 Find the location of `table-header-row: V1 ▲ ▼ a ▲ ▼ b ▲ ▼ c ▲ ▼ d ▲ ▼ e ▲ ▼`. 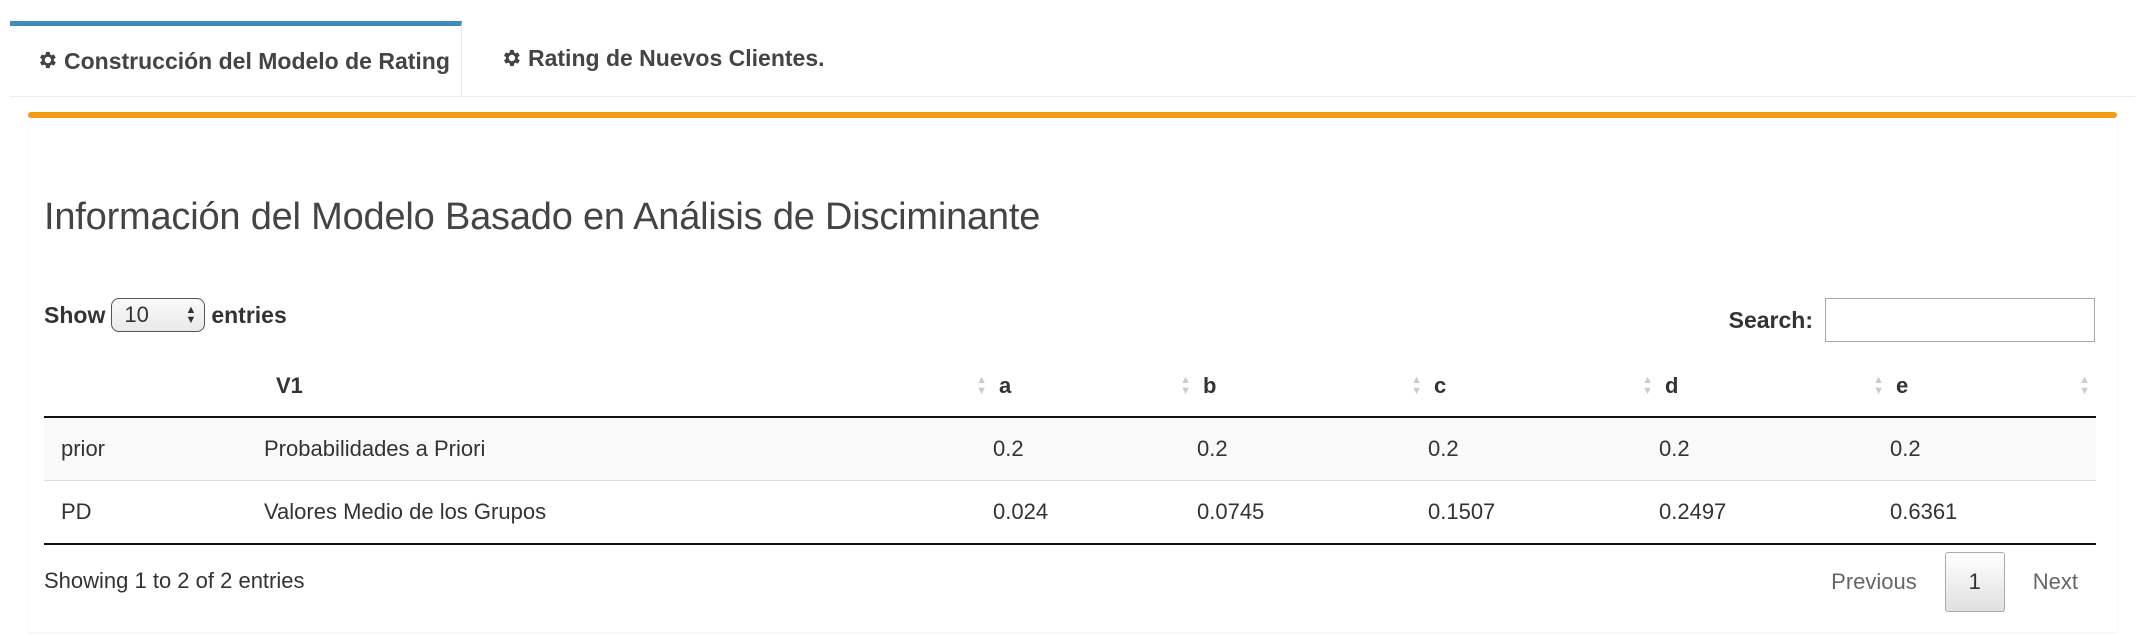

table-header-row: V1 ▲ ▼ a ▲ ▼ b ▲ ▼ c ▲ ▼ d ▲ ▼ e ▲ ▼ is located at coordinates (1070, 387).